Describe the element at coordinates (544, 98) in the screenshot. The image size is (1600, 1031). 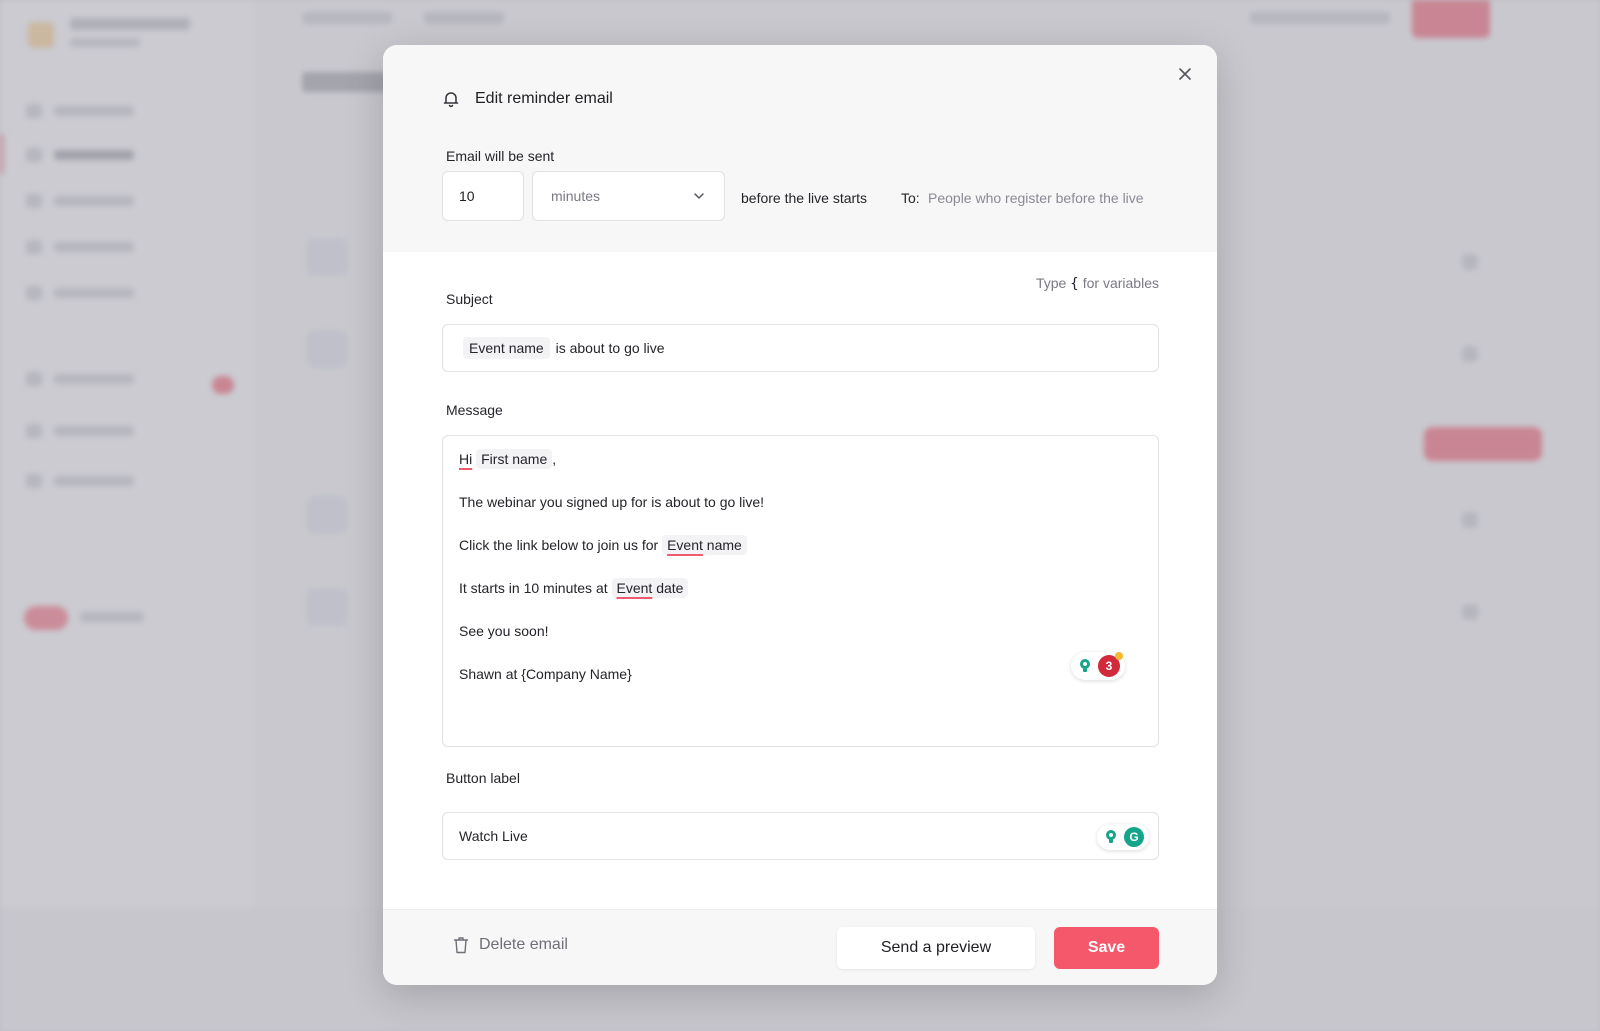
I see `modal-title: Edit reminder email` at that location.